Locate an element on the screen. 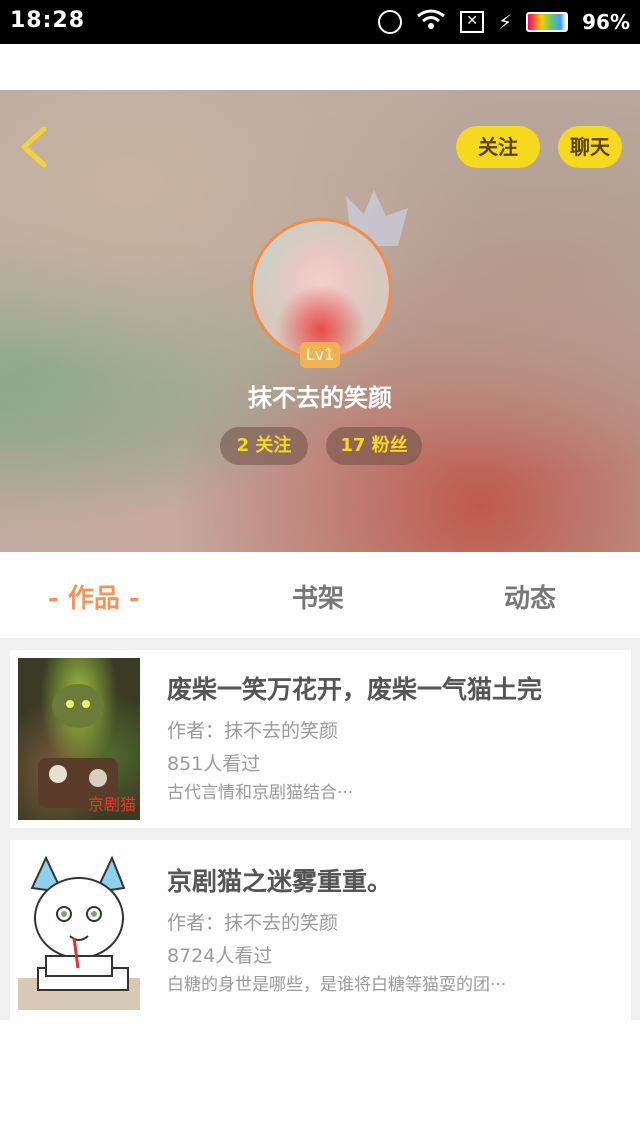  tab-bookshelf: 书架 is located at coordinates (318, 596).